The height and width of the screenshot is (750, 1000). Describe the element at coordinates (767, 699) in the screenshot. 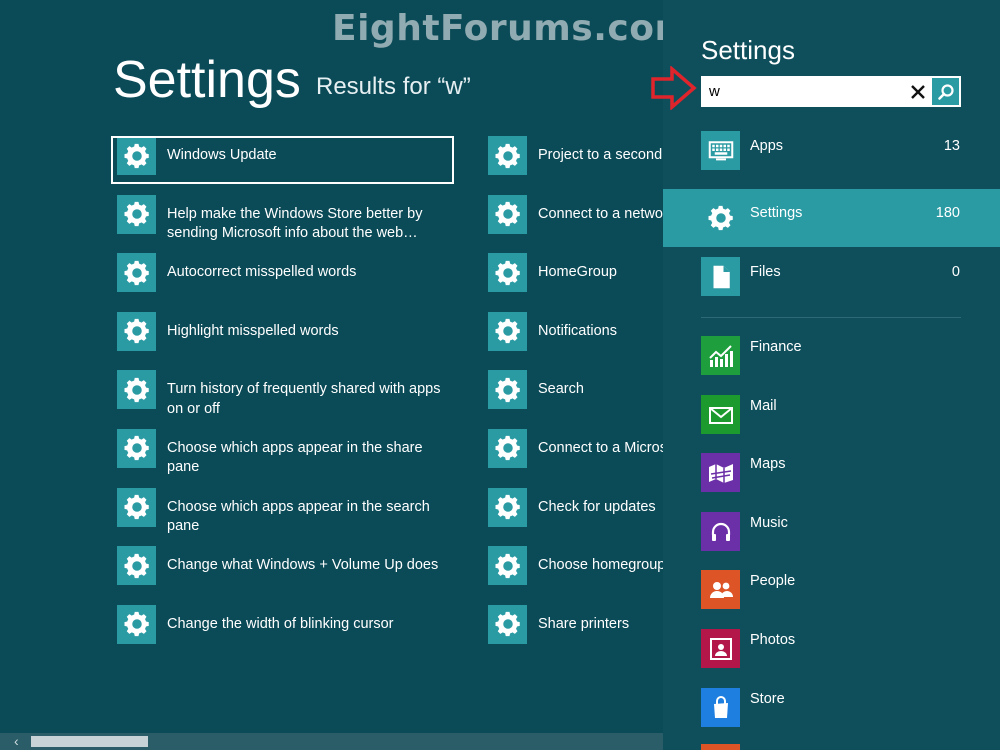

I see `app-name: Store` at that location.